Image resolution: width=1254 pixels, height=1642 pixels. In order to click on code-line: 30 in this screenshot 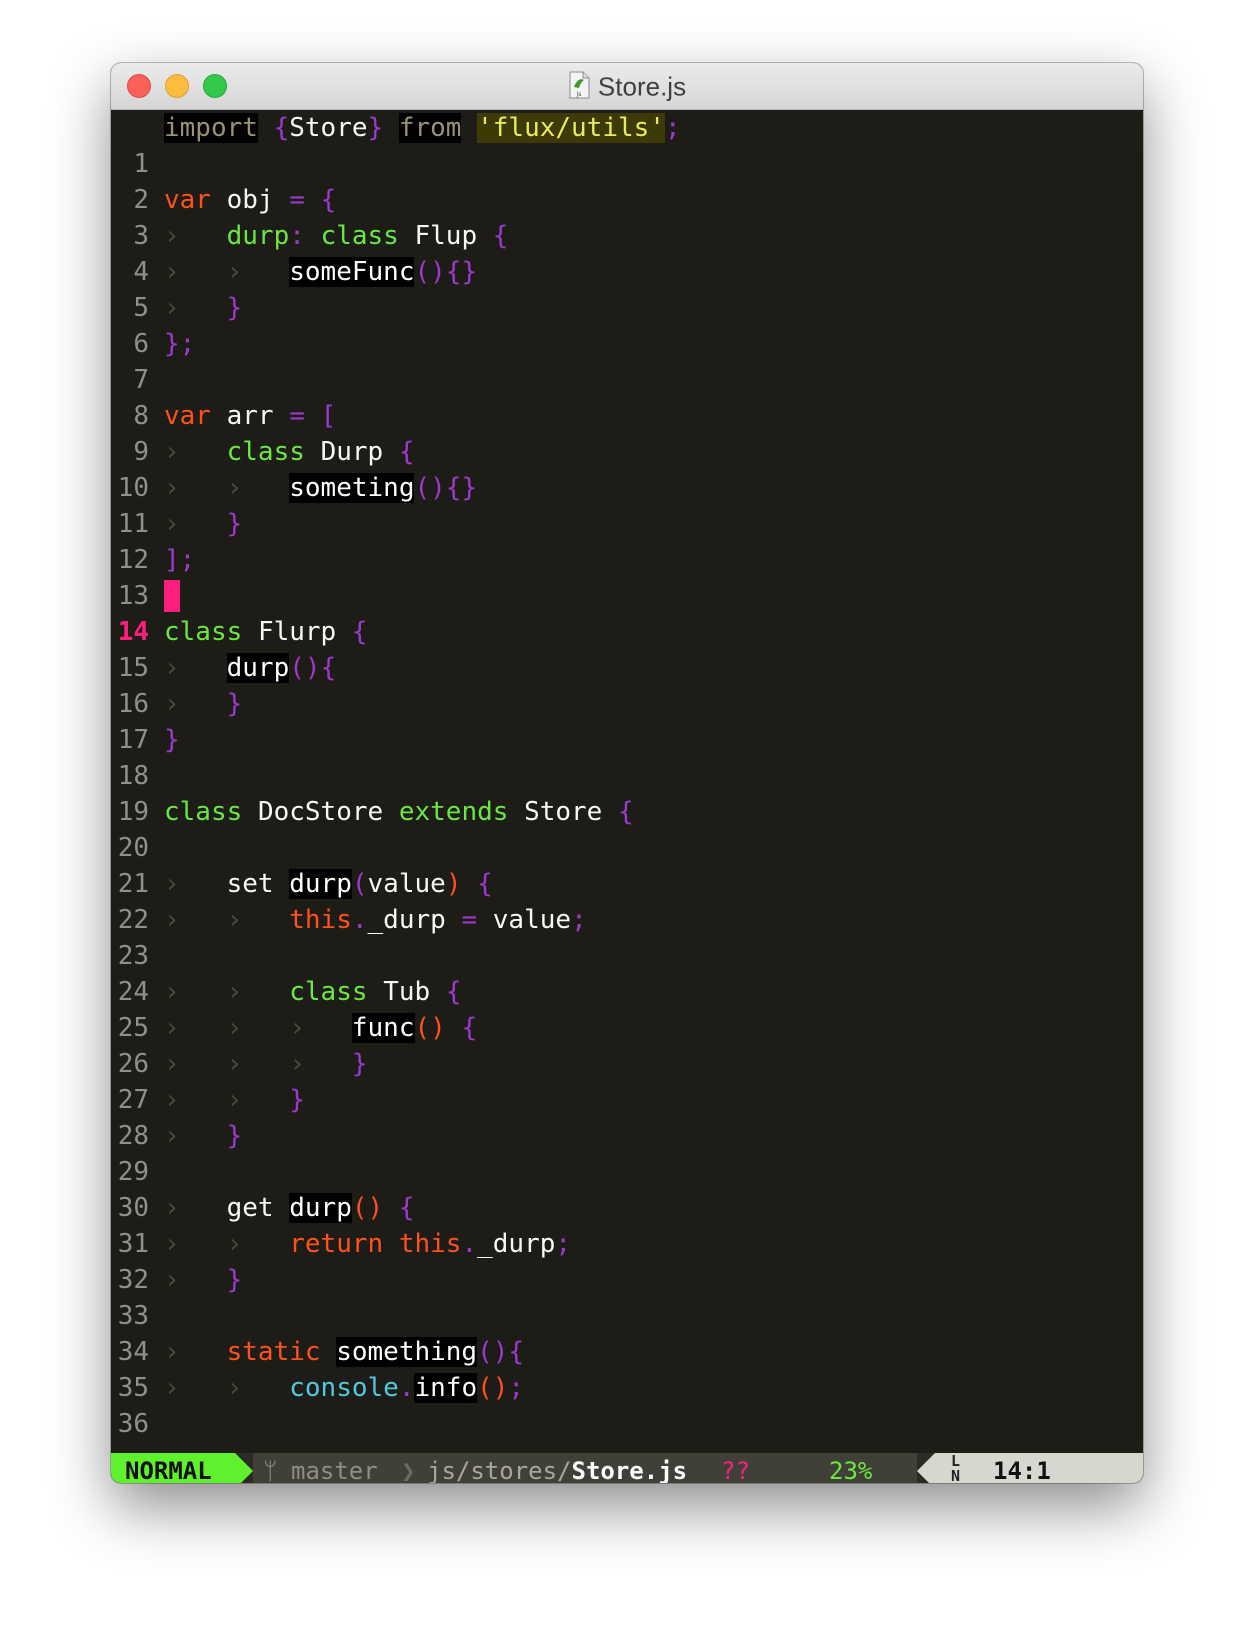, I will do `click(627, 1188)`.